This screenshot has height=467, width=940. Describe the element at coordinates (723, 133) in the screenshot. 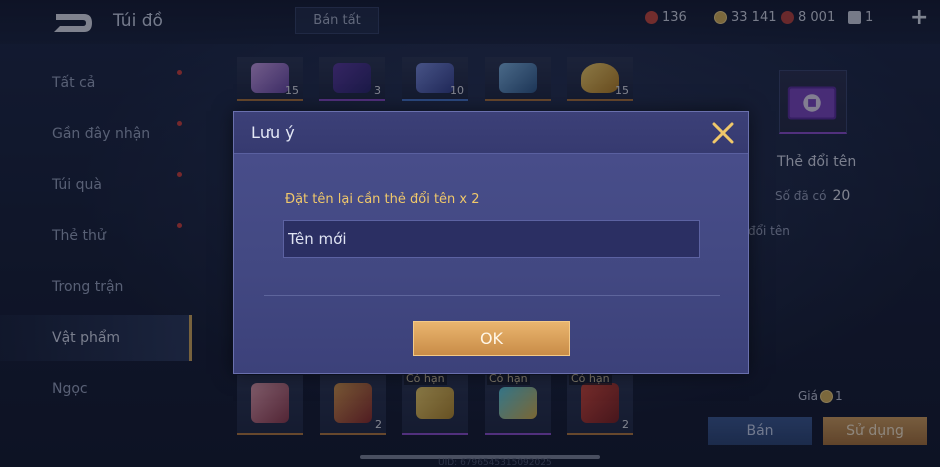

I see `close-icon` at that location.